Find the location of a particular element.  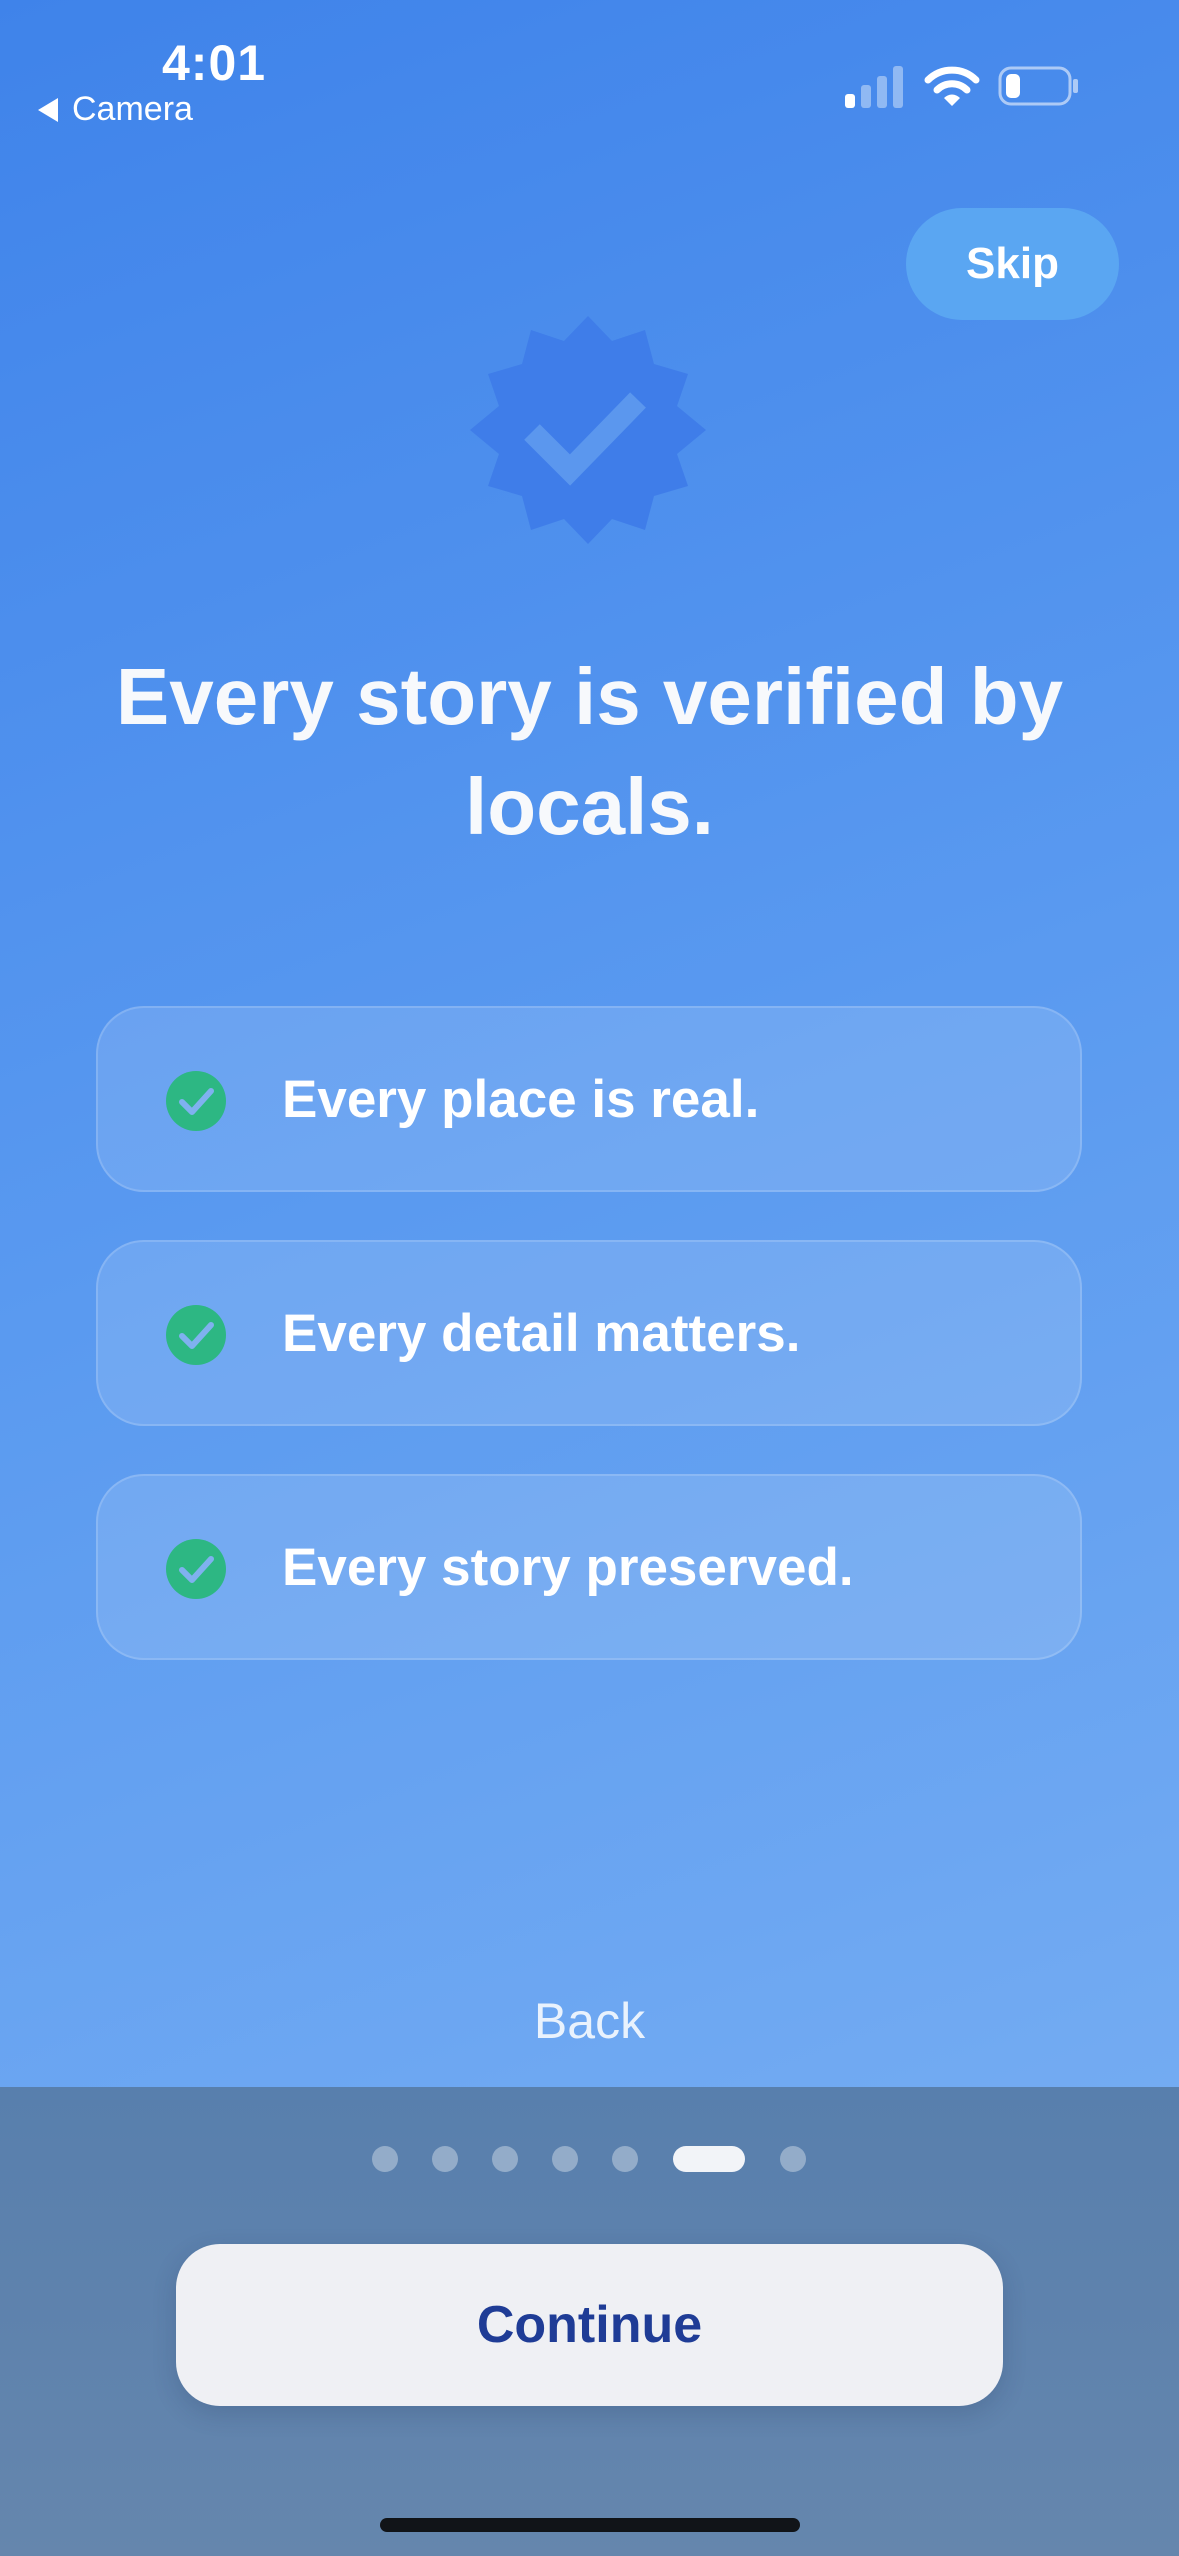

back-to-camera-link: Camera is located at coordinates (115, 109).